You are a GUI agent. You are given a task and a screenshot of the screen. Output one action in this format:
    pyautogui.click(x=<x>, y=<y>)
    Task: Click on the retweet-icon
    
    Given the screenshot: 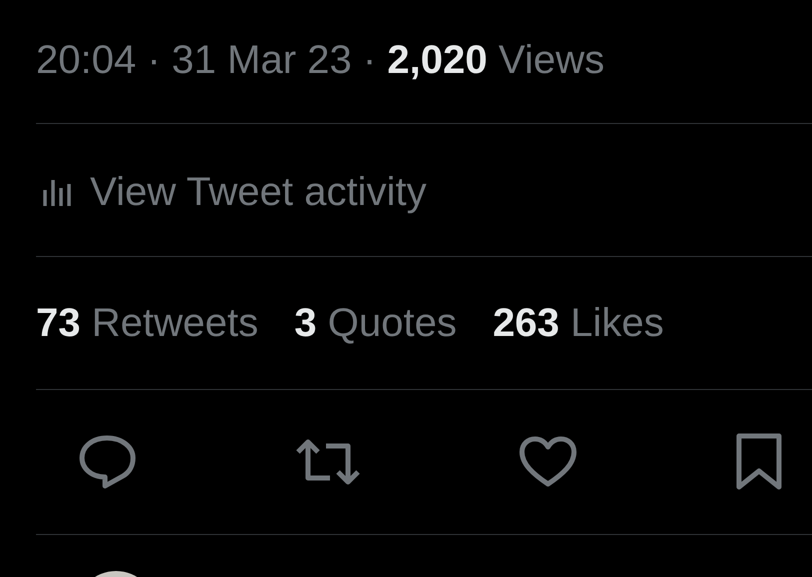 What is the action you would take?
    pyautogui.click(x=327, y=462)
    